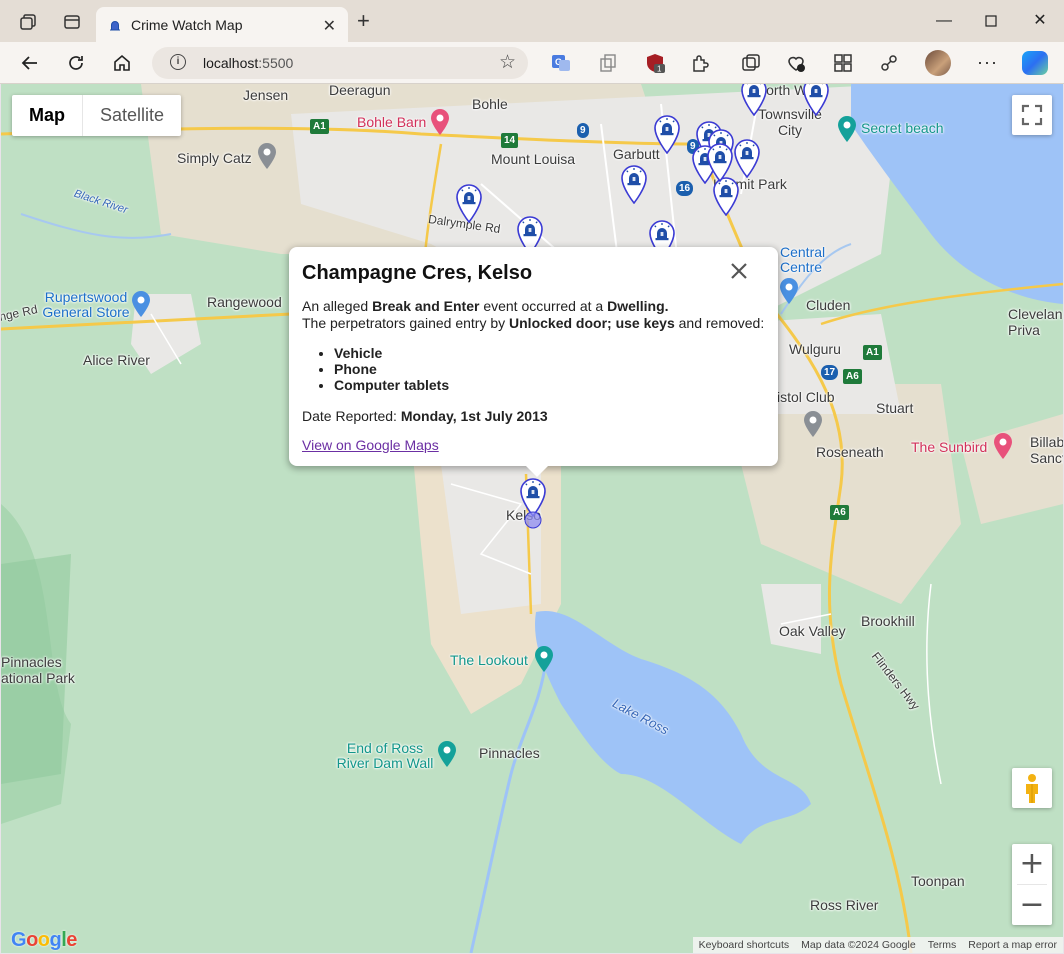 The image size is (1064, 954). Describe the element at coordinates (537, 416) in the screenshot. I see `date-reported: Date Reported: Monday, 1st July 2013` at that location.